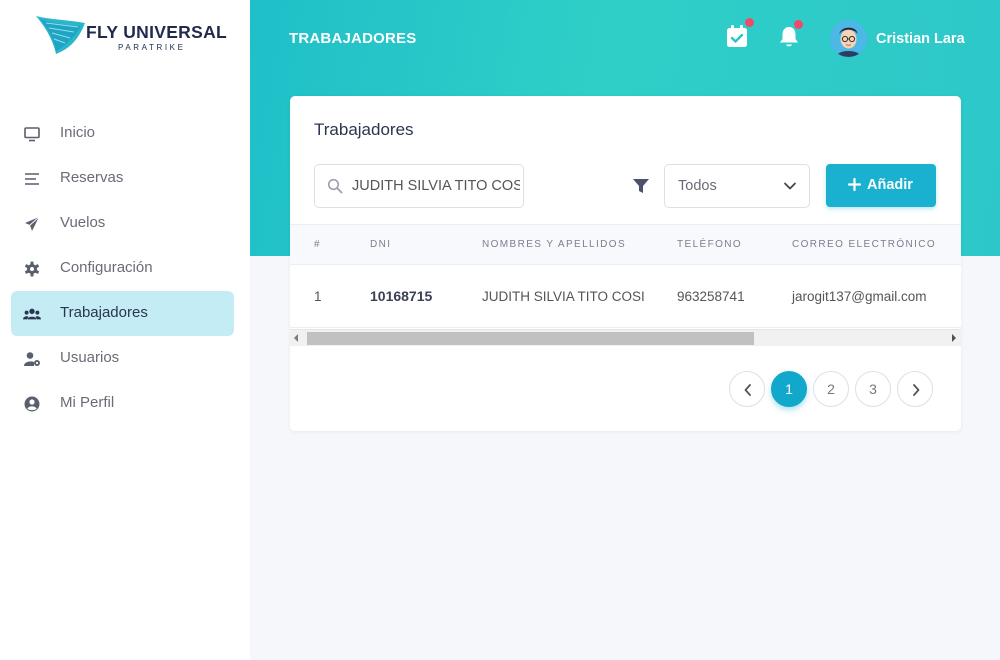 The image size is (1000, 660). Describe the element at coordinates (697, 186) in the screenshot. I see `filter-select-value: Todos` at that location.